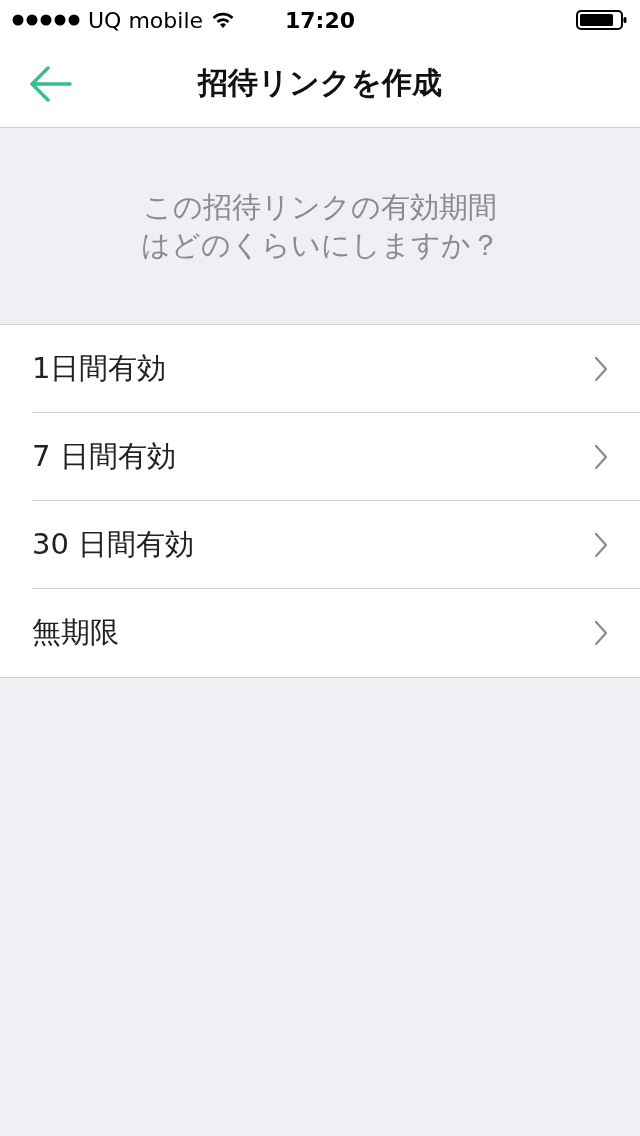 This screenshot has height=1136, width=640. Describe the element at coordinates (602, 20) in the screenshot. I see `battery-icon` at that location.